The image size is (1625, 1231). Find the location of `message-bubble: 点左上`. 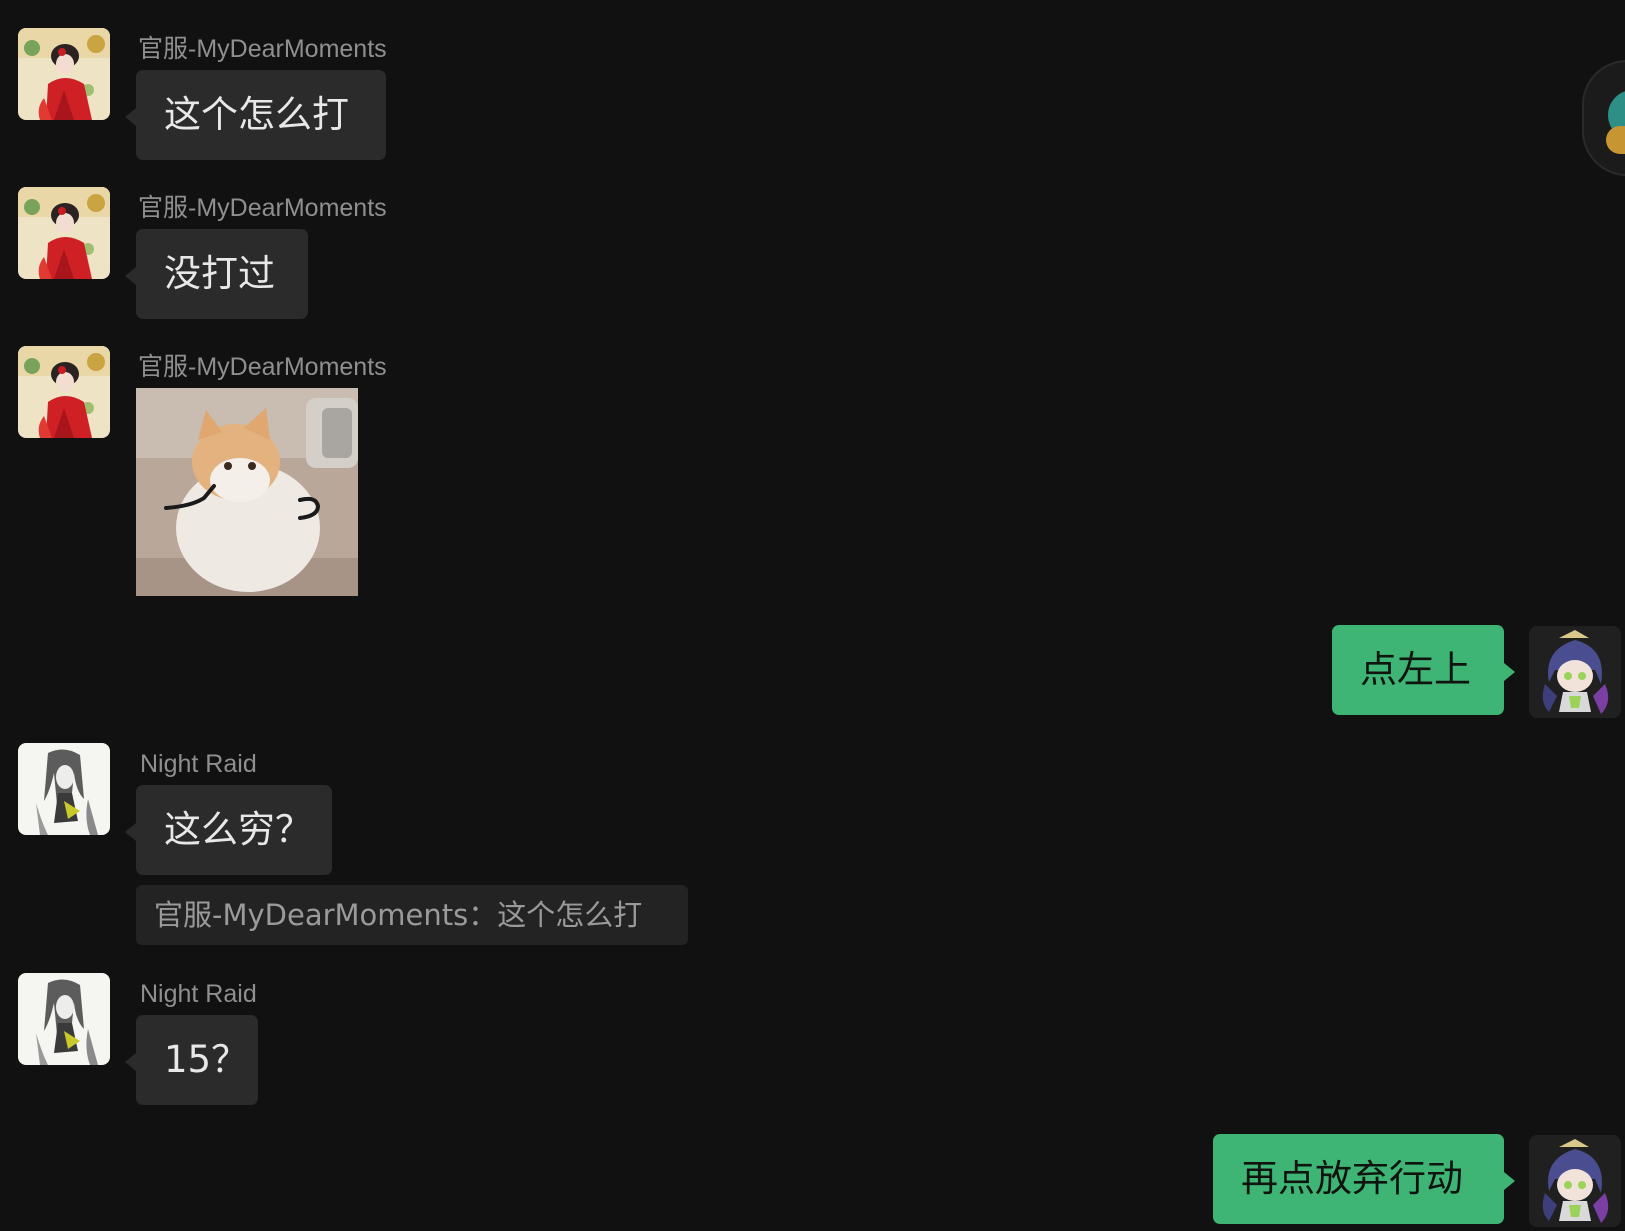

message-bubble: 点左上 is located at coordinates (1423, 670).